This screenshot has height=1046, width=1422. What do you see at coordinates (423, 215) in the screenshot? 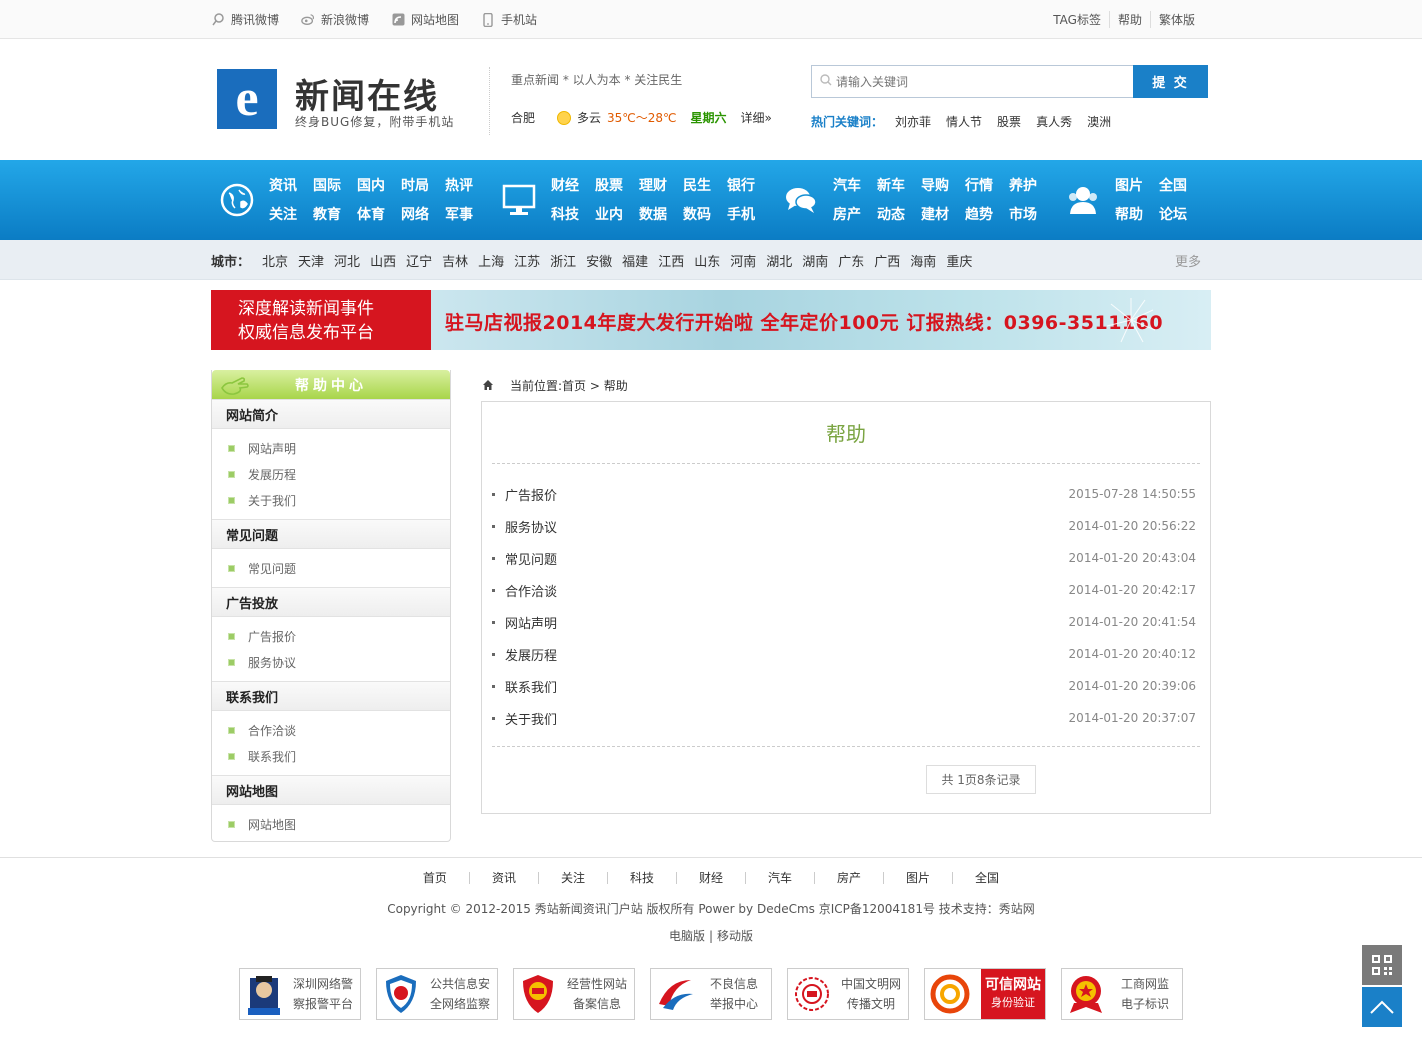
I see `nav-item: 网络` at bounding box center [423, 215].